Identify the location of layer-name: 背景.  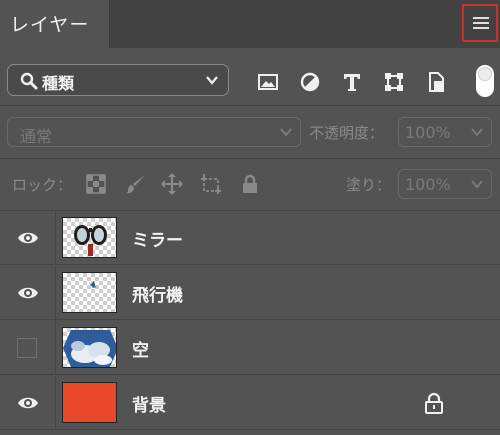
(149, 403).